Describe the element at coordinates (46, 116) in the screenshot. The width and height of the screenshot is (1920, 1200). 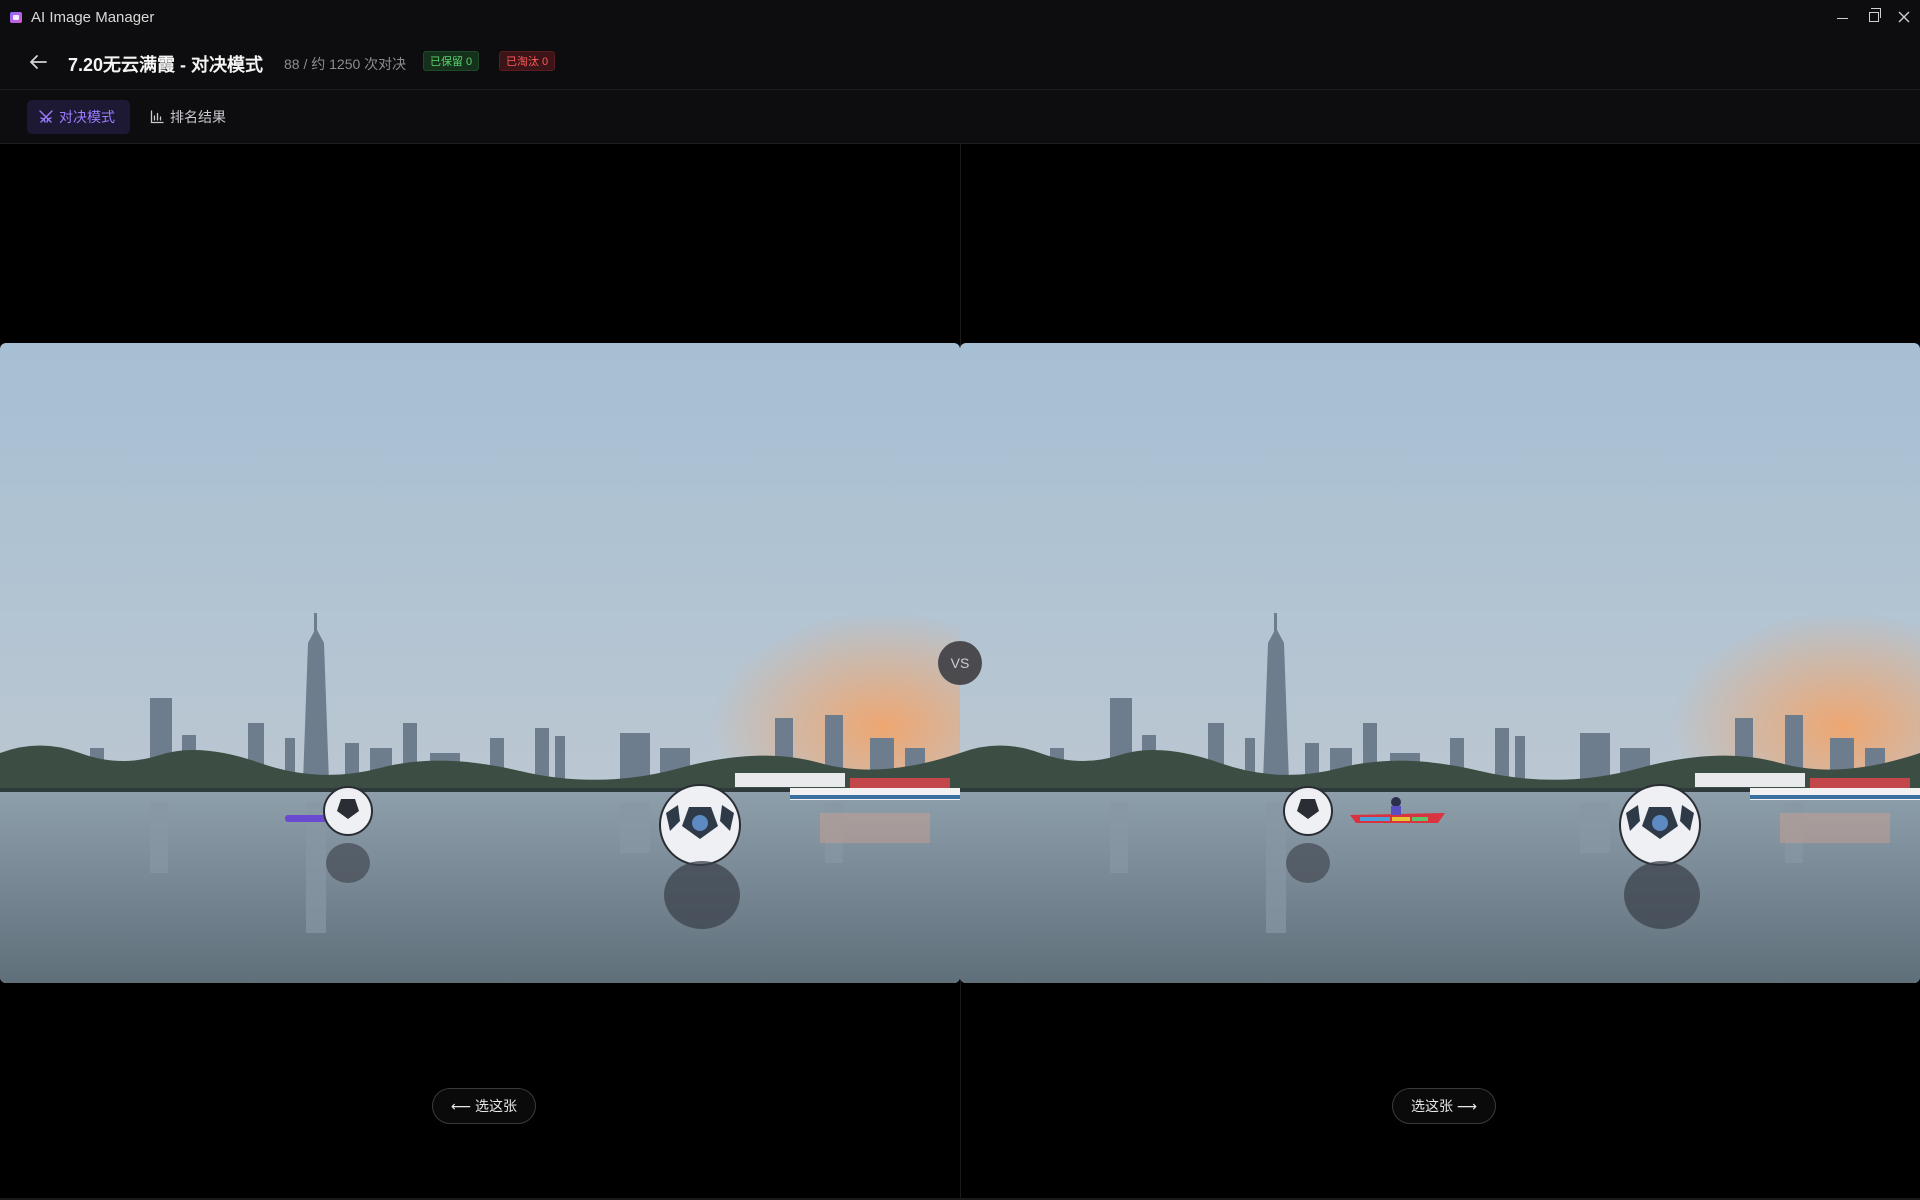
I see `swords-icon` at that location.